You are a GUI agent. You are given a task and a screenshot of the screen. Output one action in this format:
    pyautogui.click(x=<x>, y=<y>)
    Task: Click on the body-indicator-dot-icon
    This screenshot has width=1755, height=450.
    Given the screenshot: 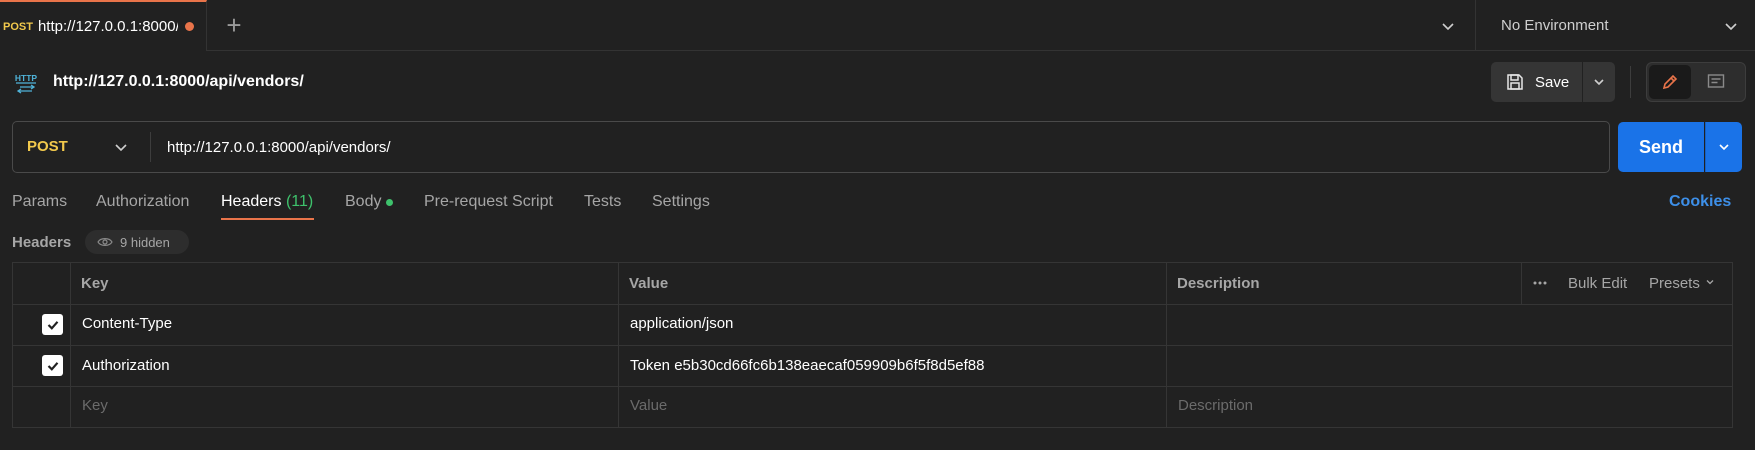 What is the action you would take?
    pyautogui.click(x=389, y=202)
    